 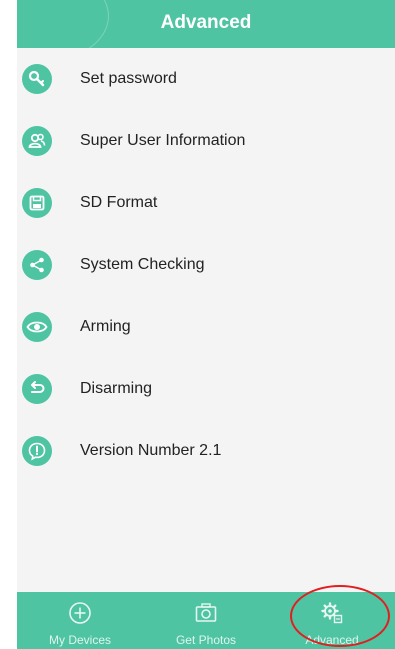 What do you see at coordinates (119, 202) in the screenshot?
I see `menu-item-label: SD Format` at bounding box center [119, 202].